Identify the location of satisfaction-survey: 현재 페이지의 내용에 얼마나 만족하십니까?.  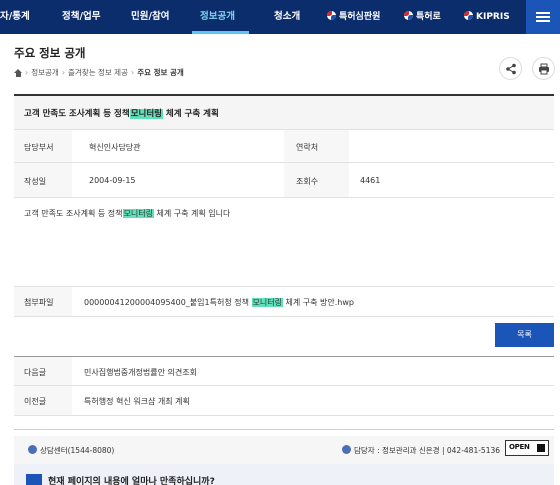
(284, 474).